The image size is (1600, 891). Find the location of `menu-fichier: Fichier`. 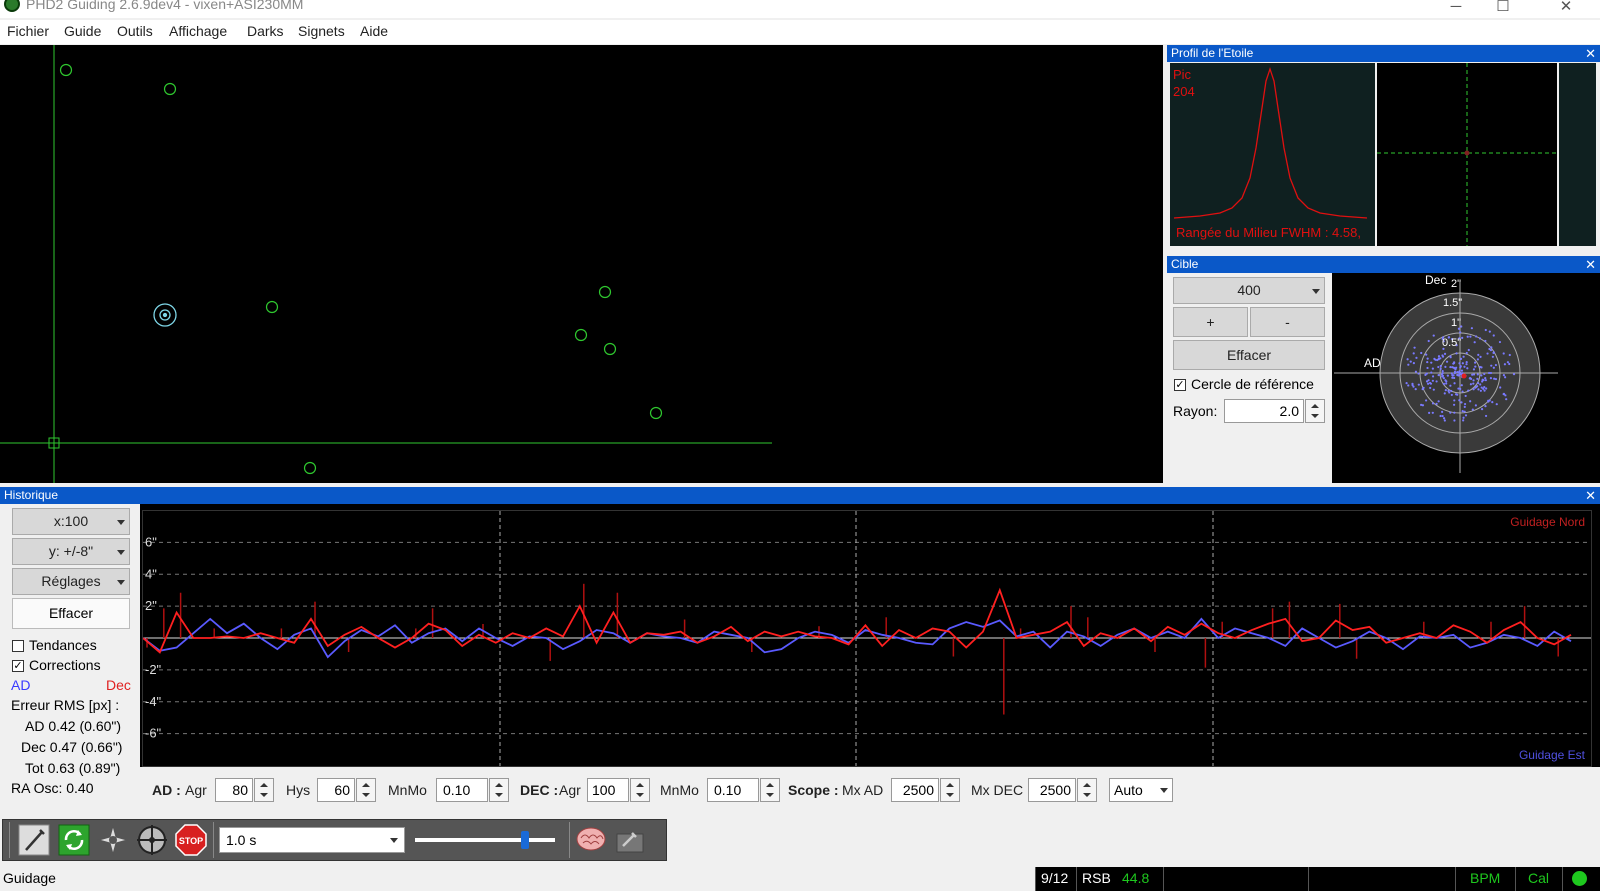

menu-fichier: Fichier is located at coordinates (28, 31).